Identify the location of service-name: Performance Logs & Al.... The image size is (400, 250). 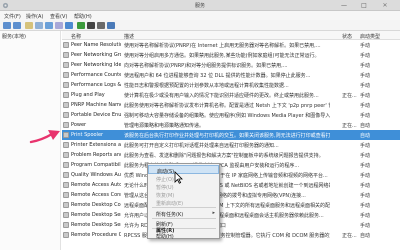
(96, 85).